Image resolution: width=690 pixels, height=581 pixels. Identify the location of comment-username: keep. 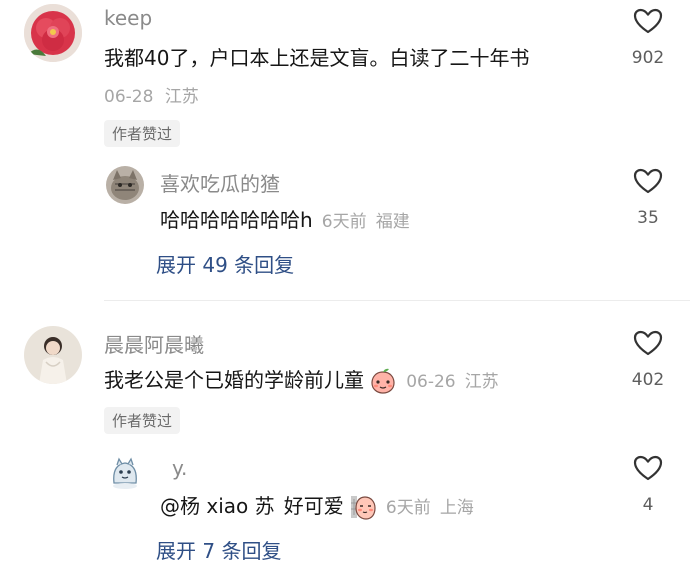
(128, 18).